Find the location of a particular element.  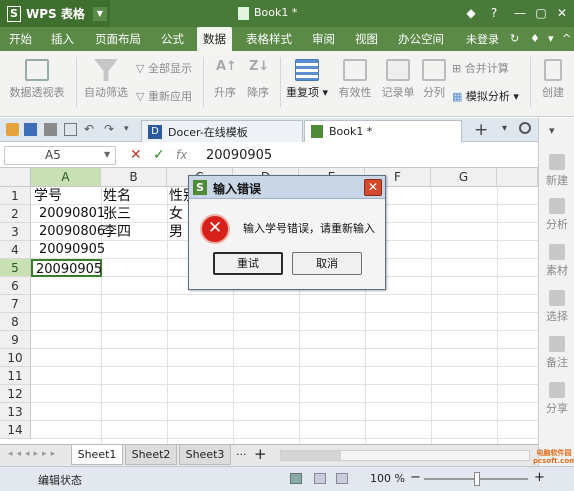

row-header: 11 is located at coordinates (15, 376).